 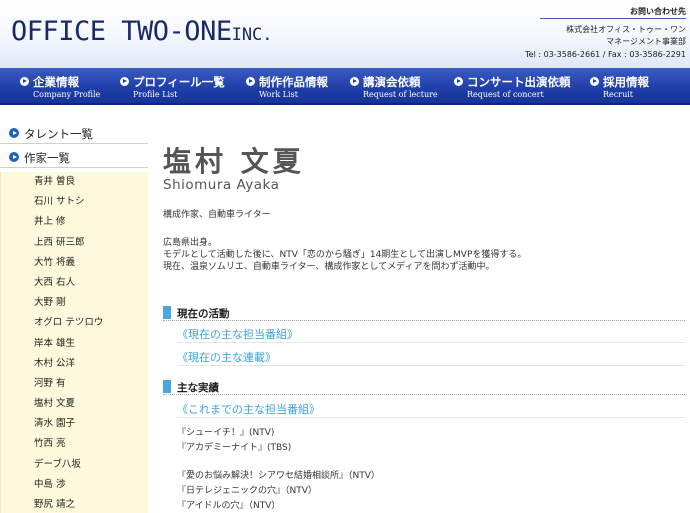 I want to click on sidebar-heading: タレント一覧, so click(x=58, y=134).